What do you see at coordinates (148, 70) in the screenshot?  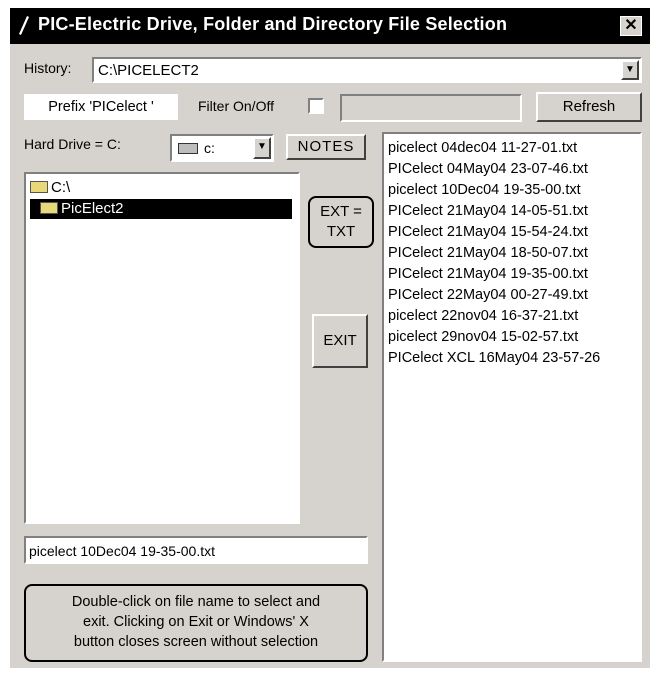 I see `history-value: C:\PICELECT2` at bounding box center [148, 70].